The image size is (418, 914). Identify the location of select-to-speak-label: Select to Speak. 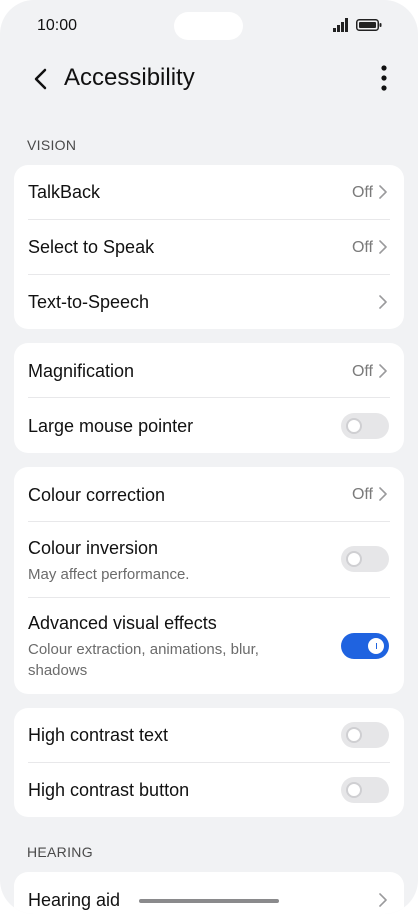
(91, 247).